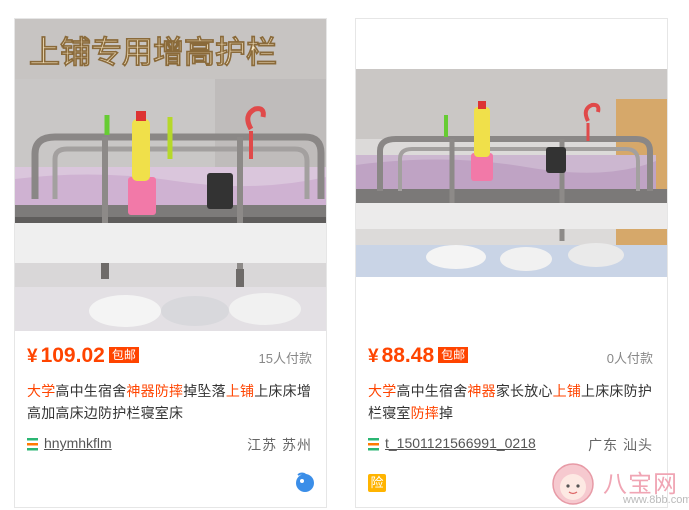 The height and width of the screenshot is (510, 689). Describe the element at coordinates (170, 402) in the screenshot. I see `product-title-link: 大学高中生宿舍神器防摔掉坠落上铺上床床增高加高床边防护栏寝室床` at that location.